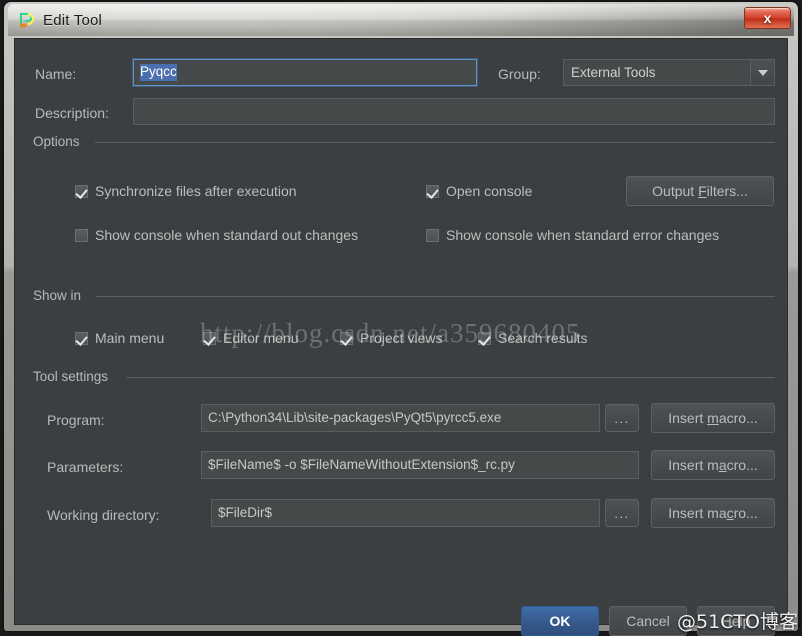 This screenshot has height=636, width=802. I want to click on group-select: External Tools, so click(669, 72).